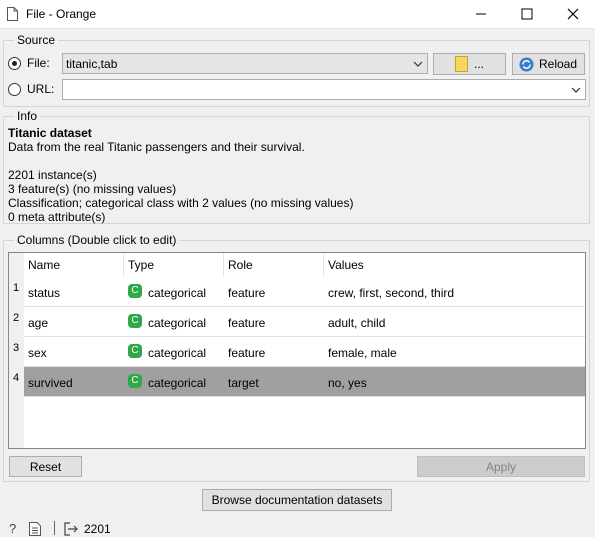 The image size is (595, 537). I want to click on url-input, so click(324, 89).